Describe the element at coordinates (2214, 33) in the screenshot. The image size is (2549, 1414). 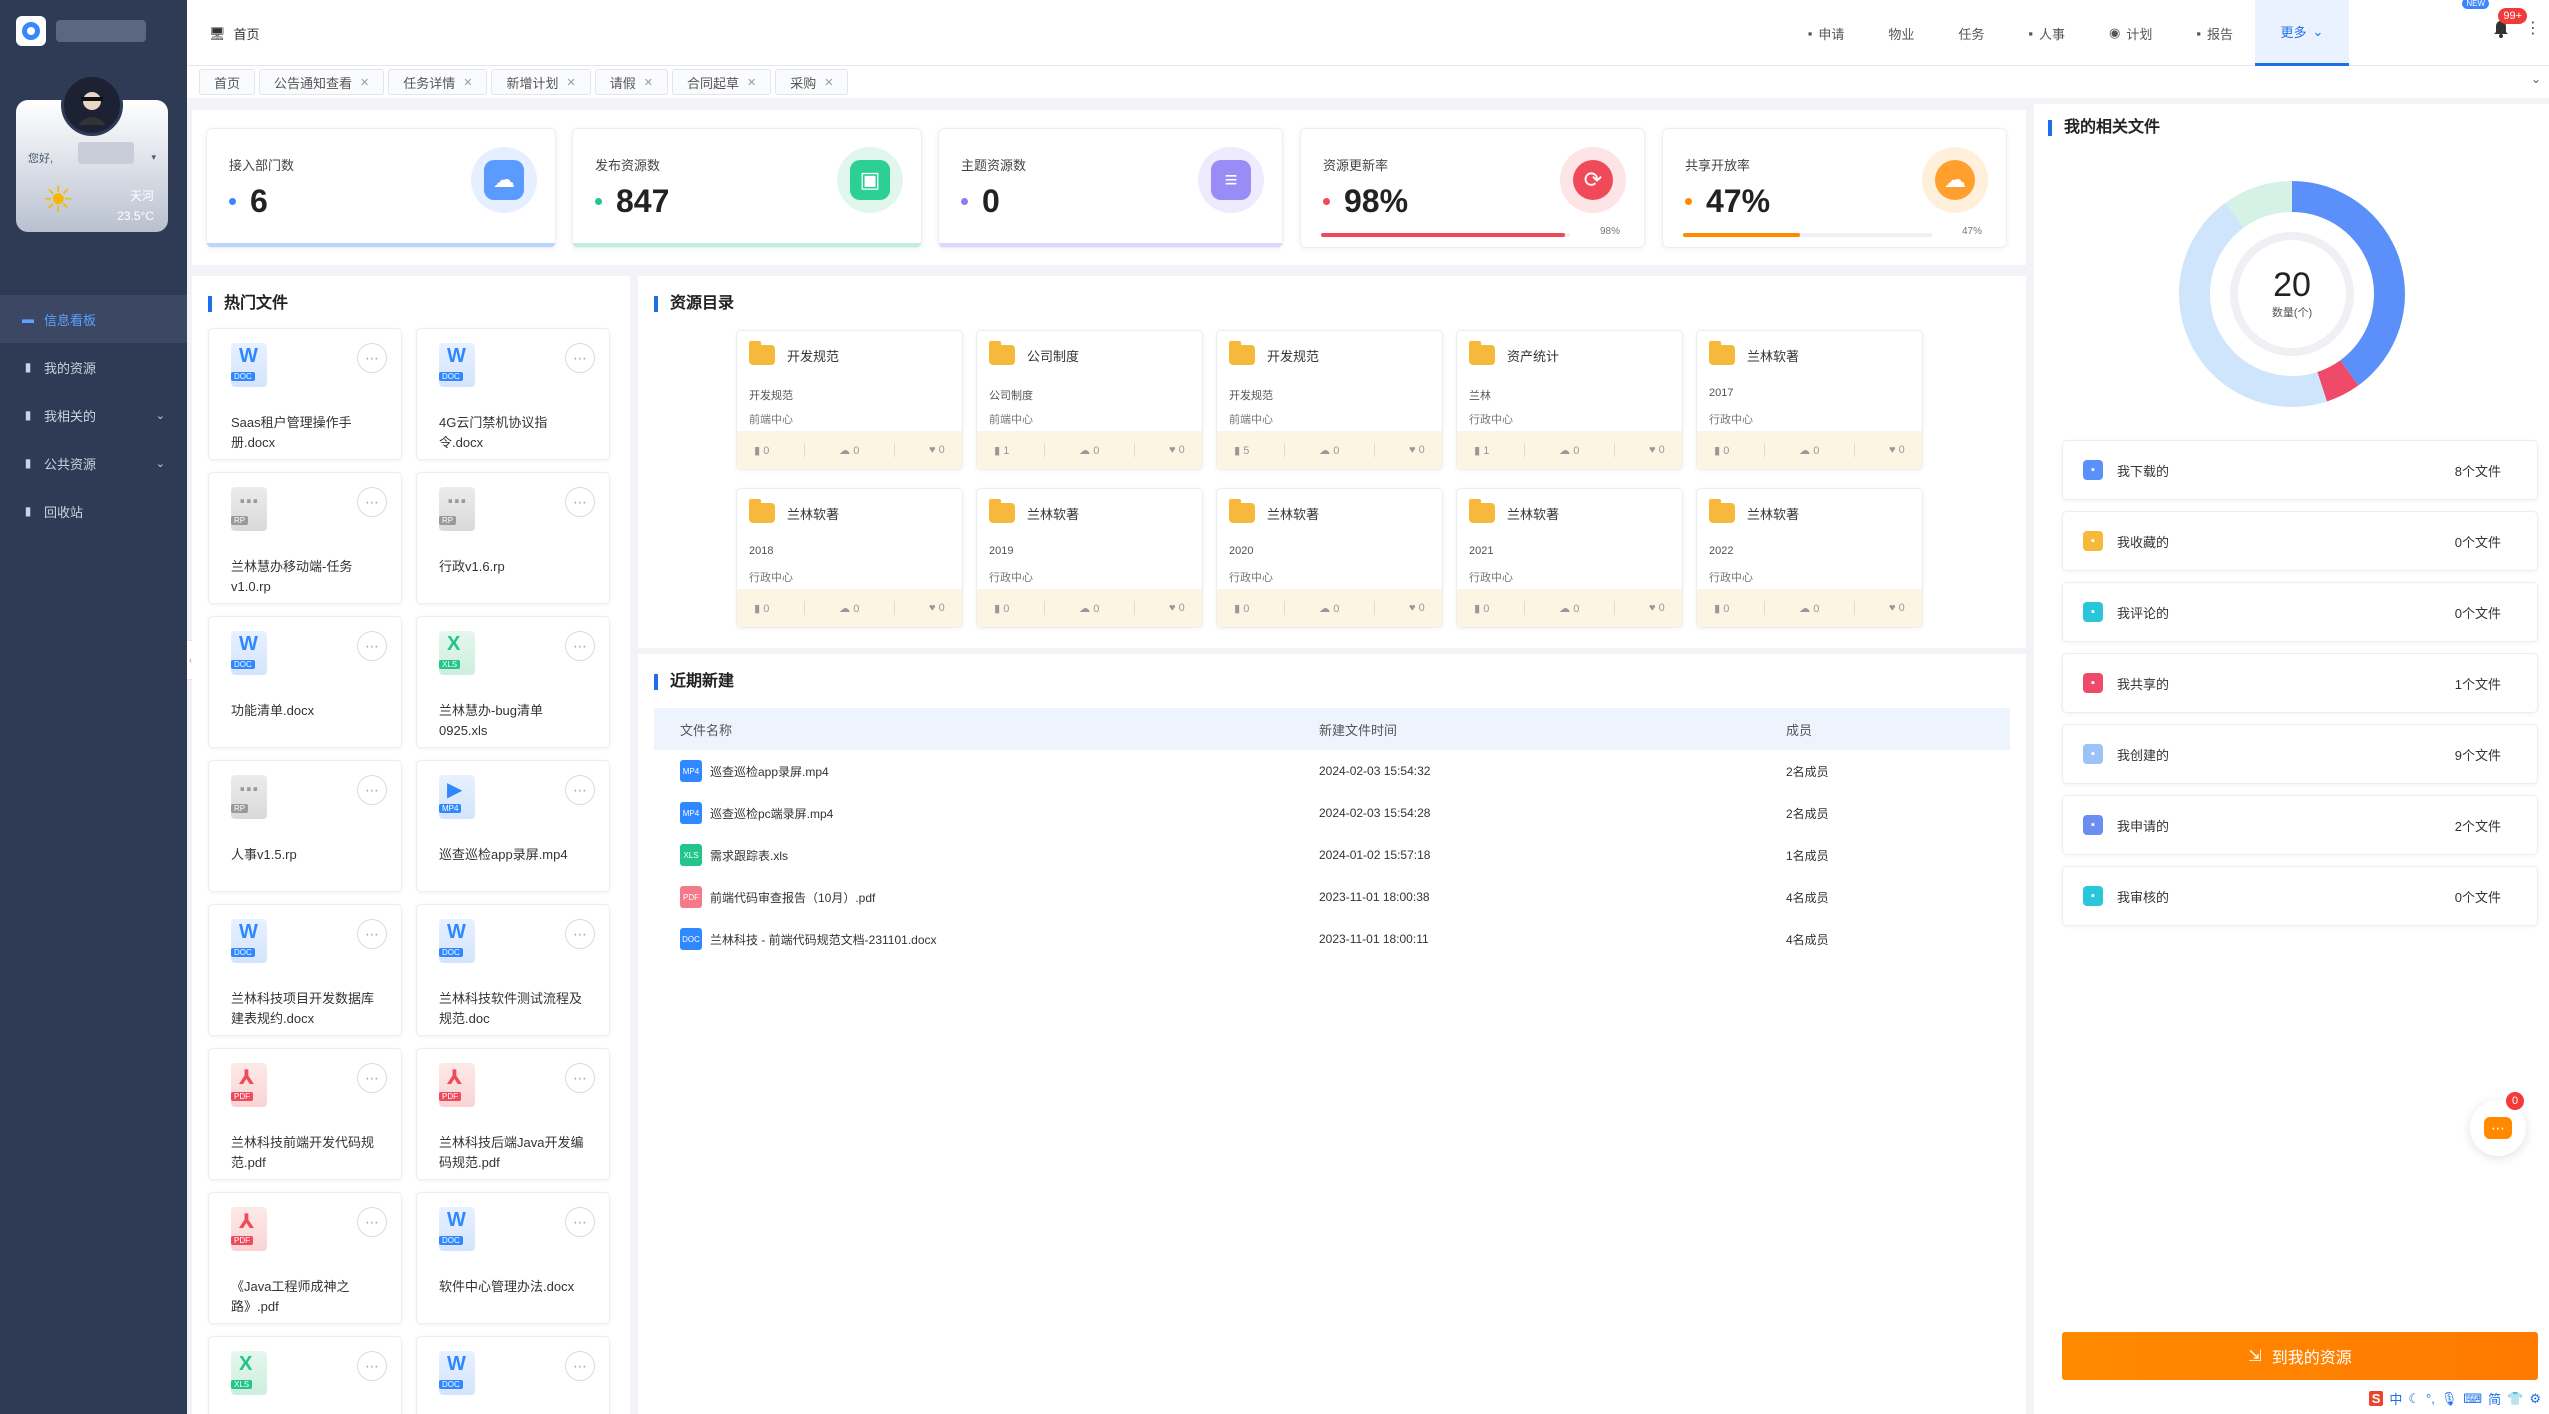
I see `menu-item-report: ▪ 报告` at that location.